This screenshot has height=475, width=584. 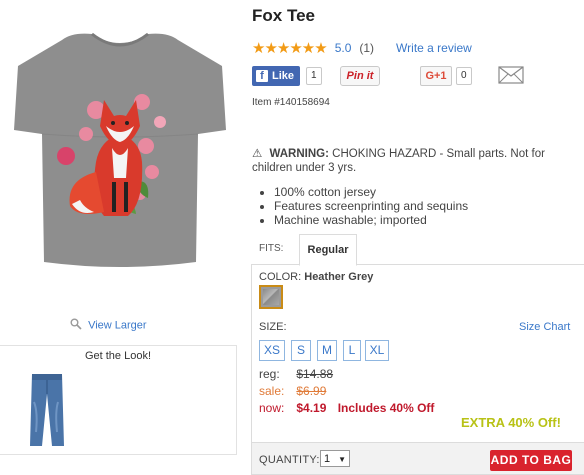 I want to click on size-option-xs: XS, so click(x=272, y=350).